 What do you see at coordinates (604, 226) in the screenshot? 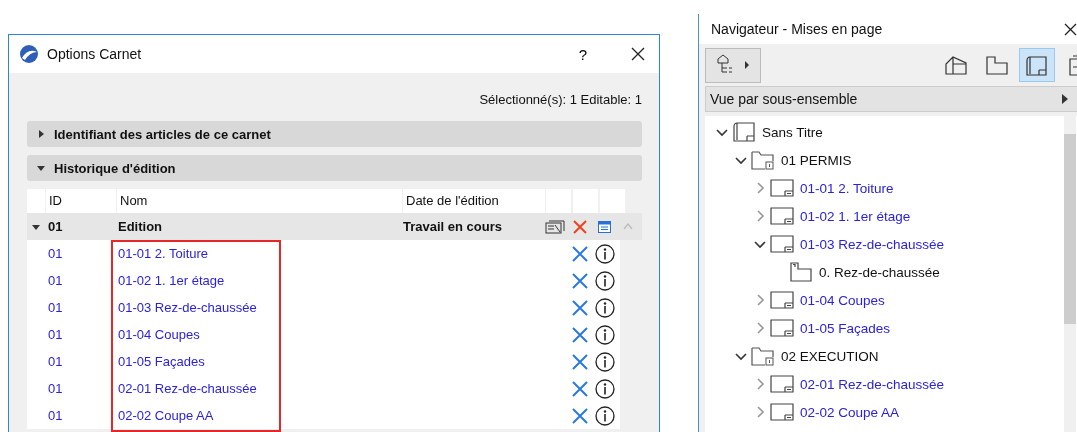
I see `list-window-icon` at bounding box center [604, 226].